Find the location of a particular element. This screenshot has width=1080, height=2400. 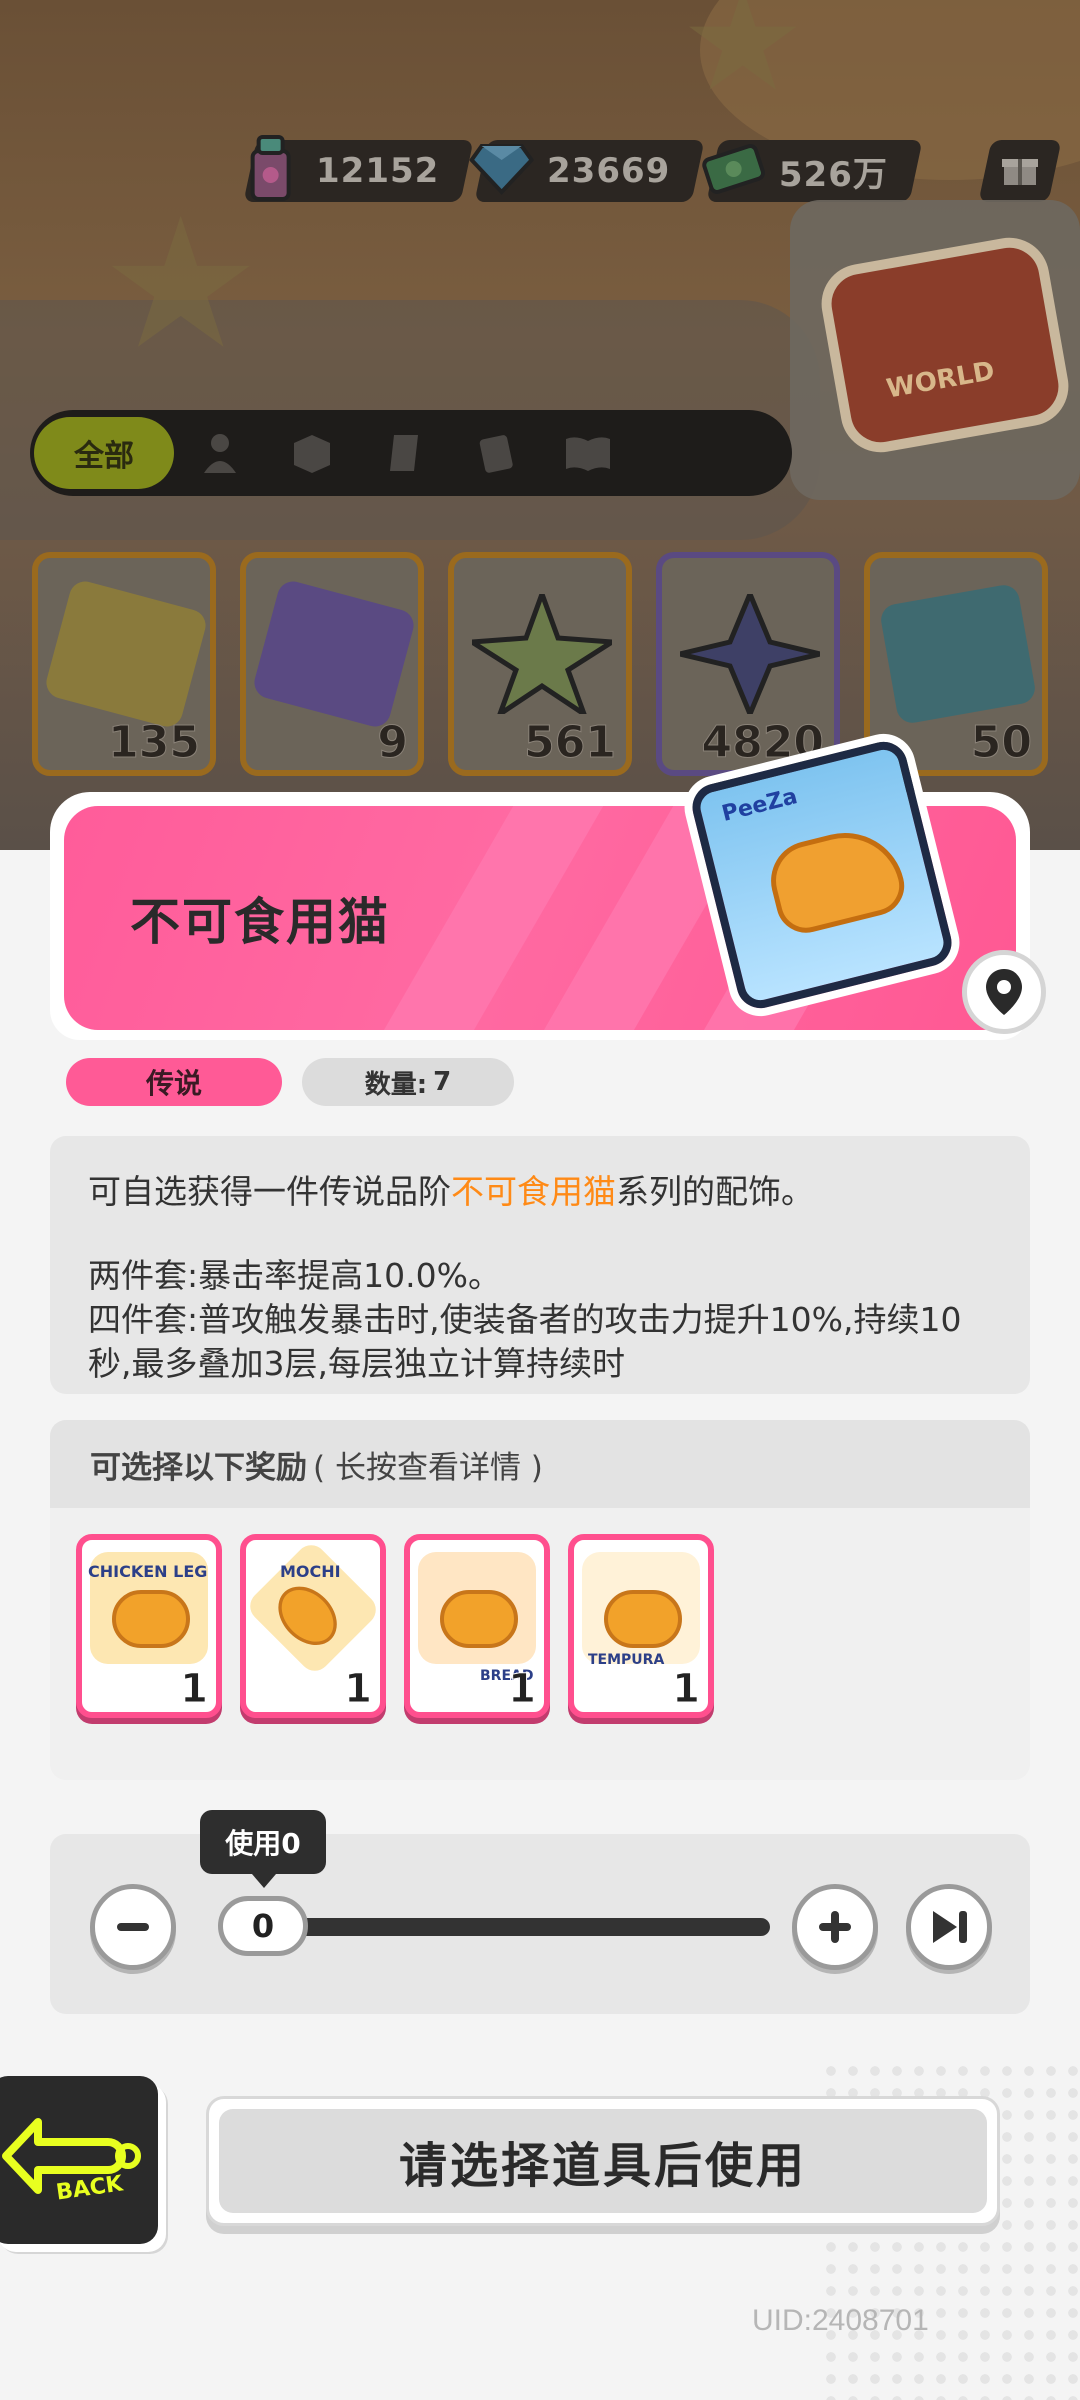

description-text: 可自选获得一件传说品阶 is located at coordinates (269, 1191).